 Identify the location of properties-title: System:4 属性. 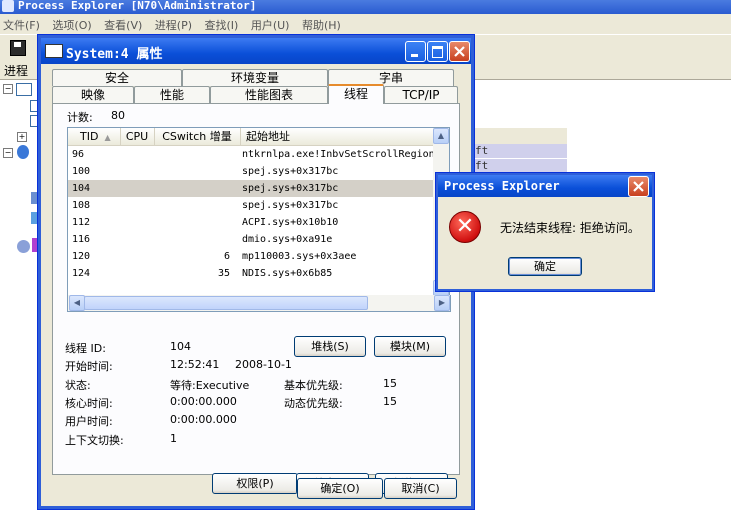
(114, 54).